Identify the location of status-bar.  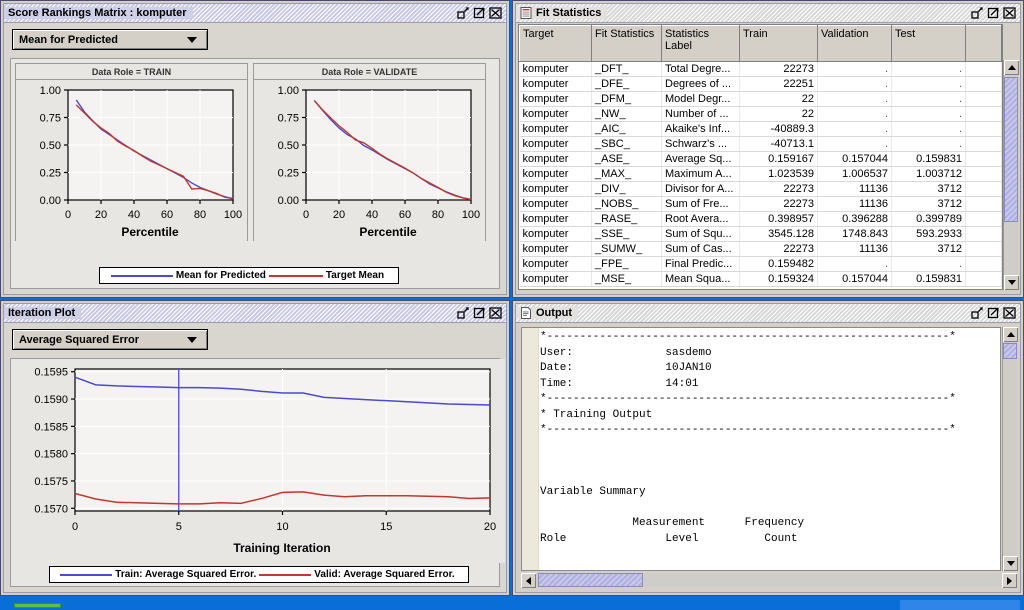
(512, 603).